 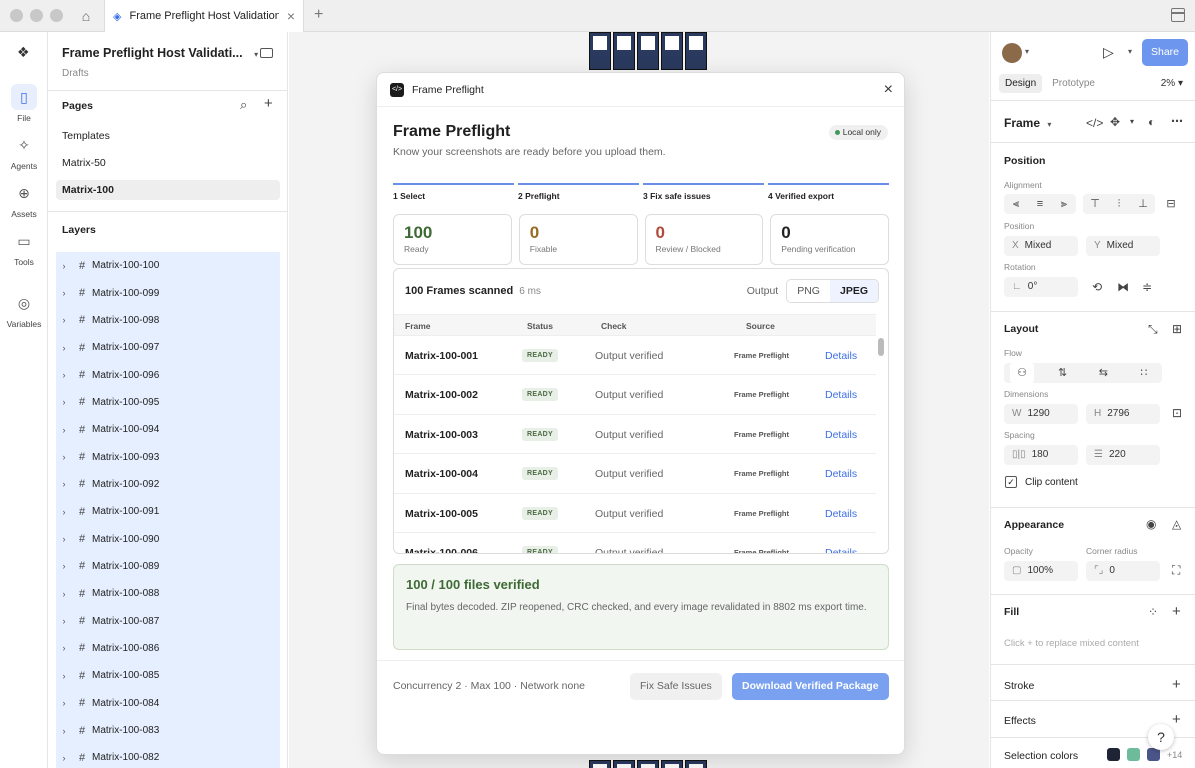 What do you see at coordinates (24, 309) in the screenshot?
I see `rail-item-variables: ◎ Variables` at bounding box center [24, 309].